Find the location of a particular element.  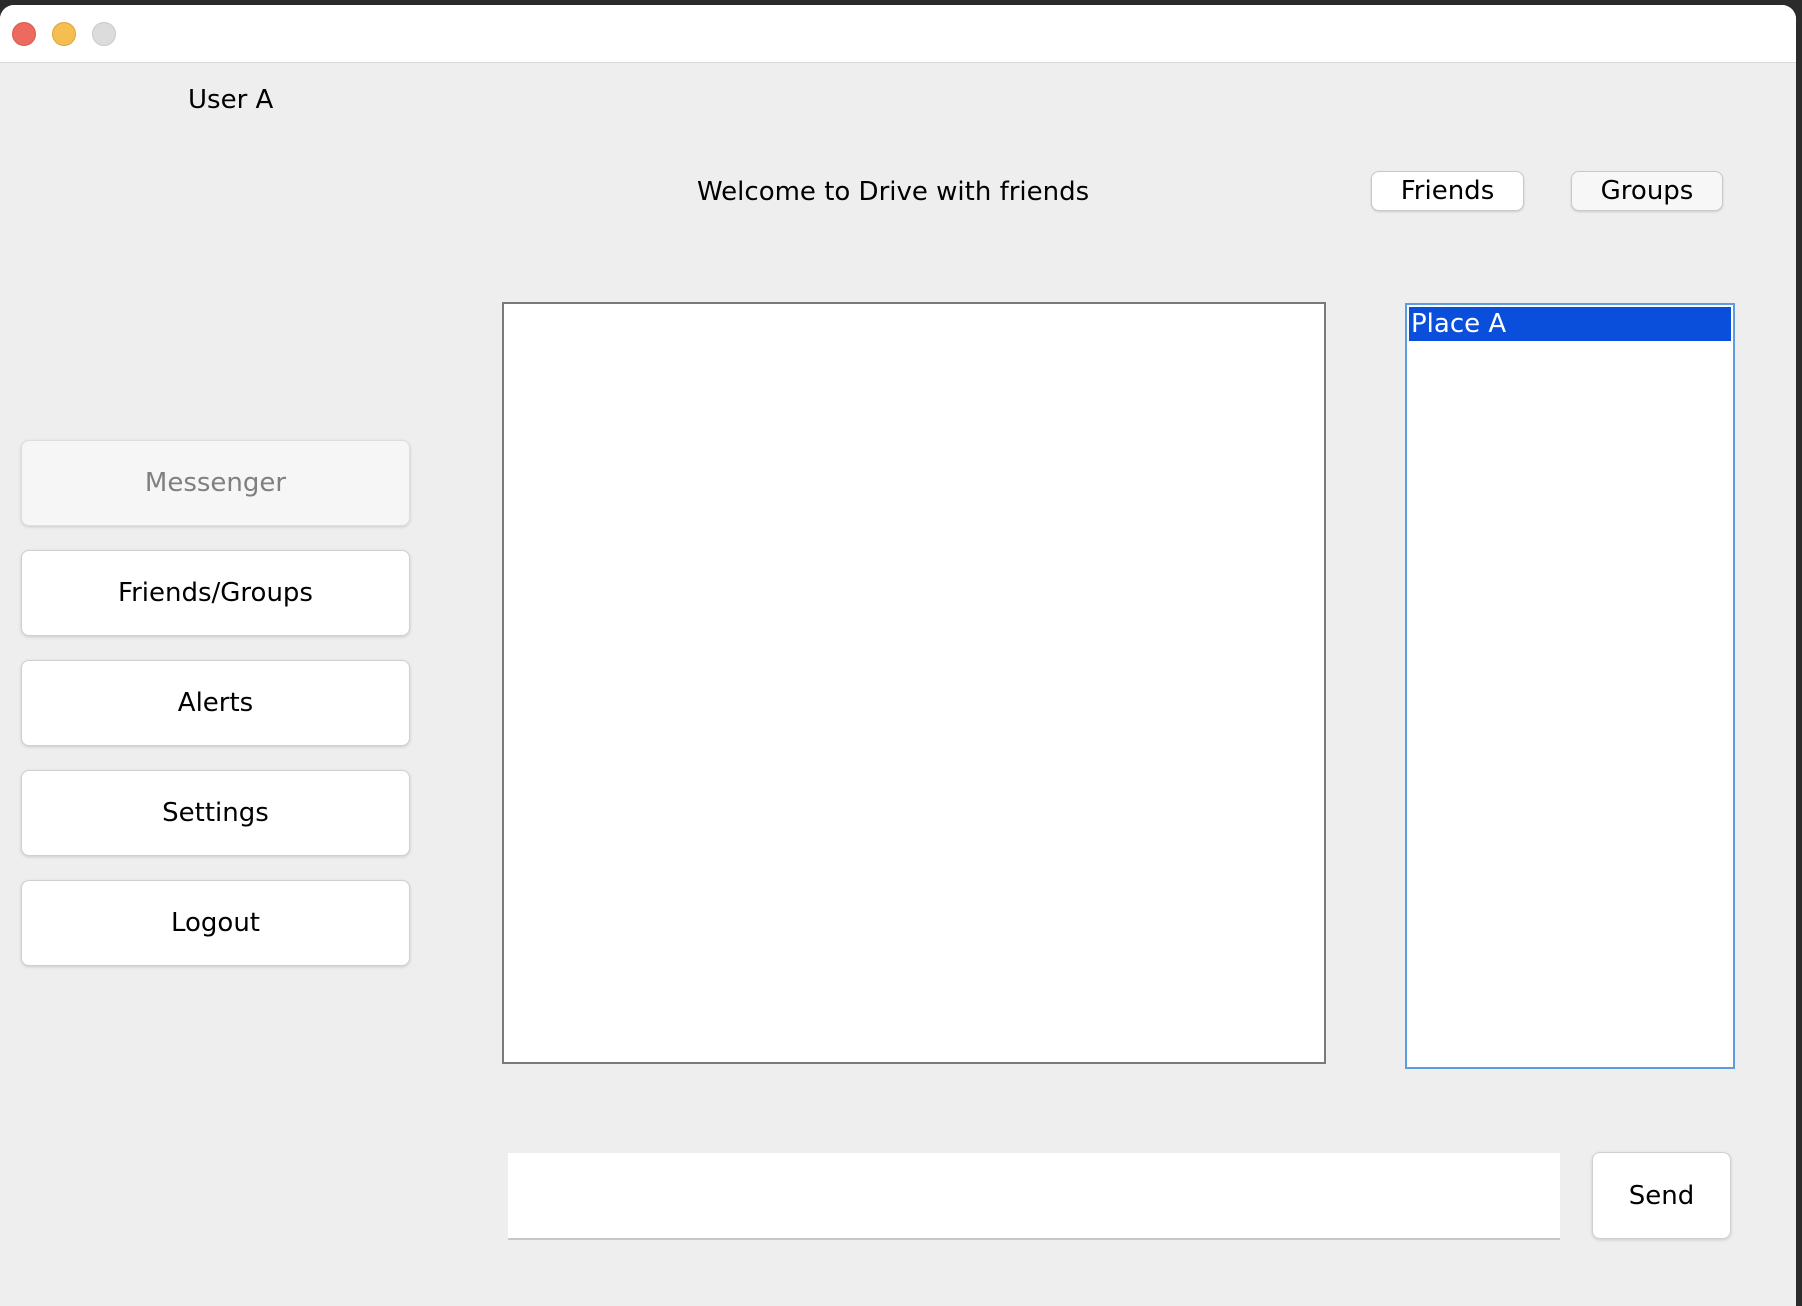

title-bar is located at coordinates (898, 34).